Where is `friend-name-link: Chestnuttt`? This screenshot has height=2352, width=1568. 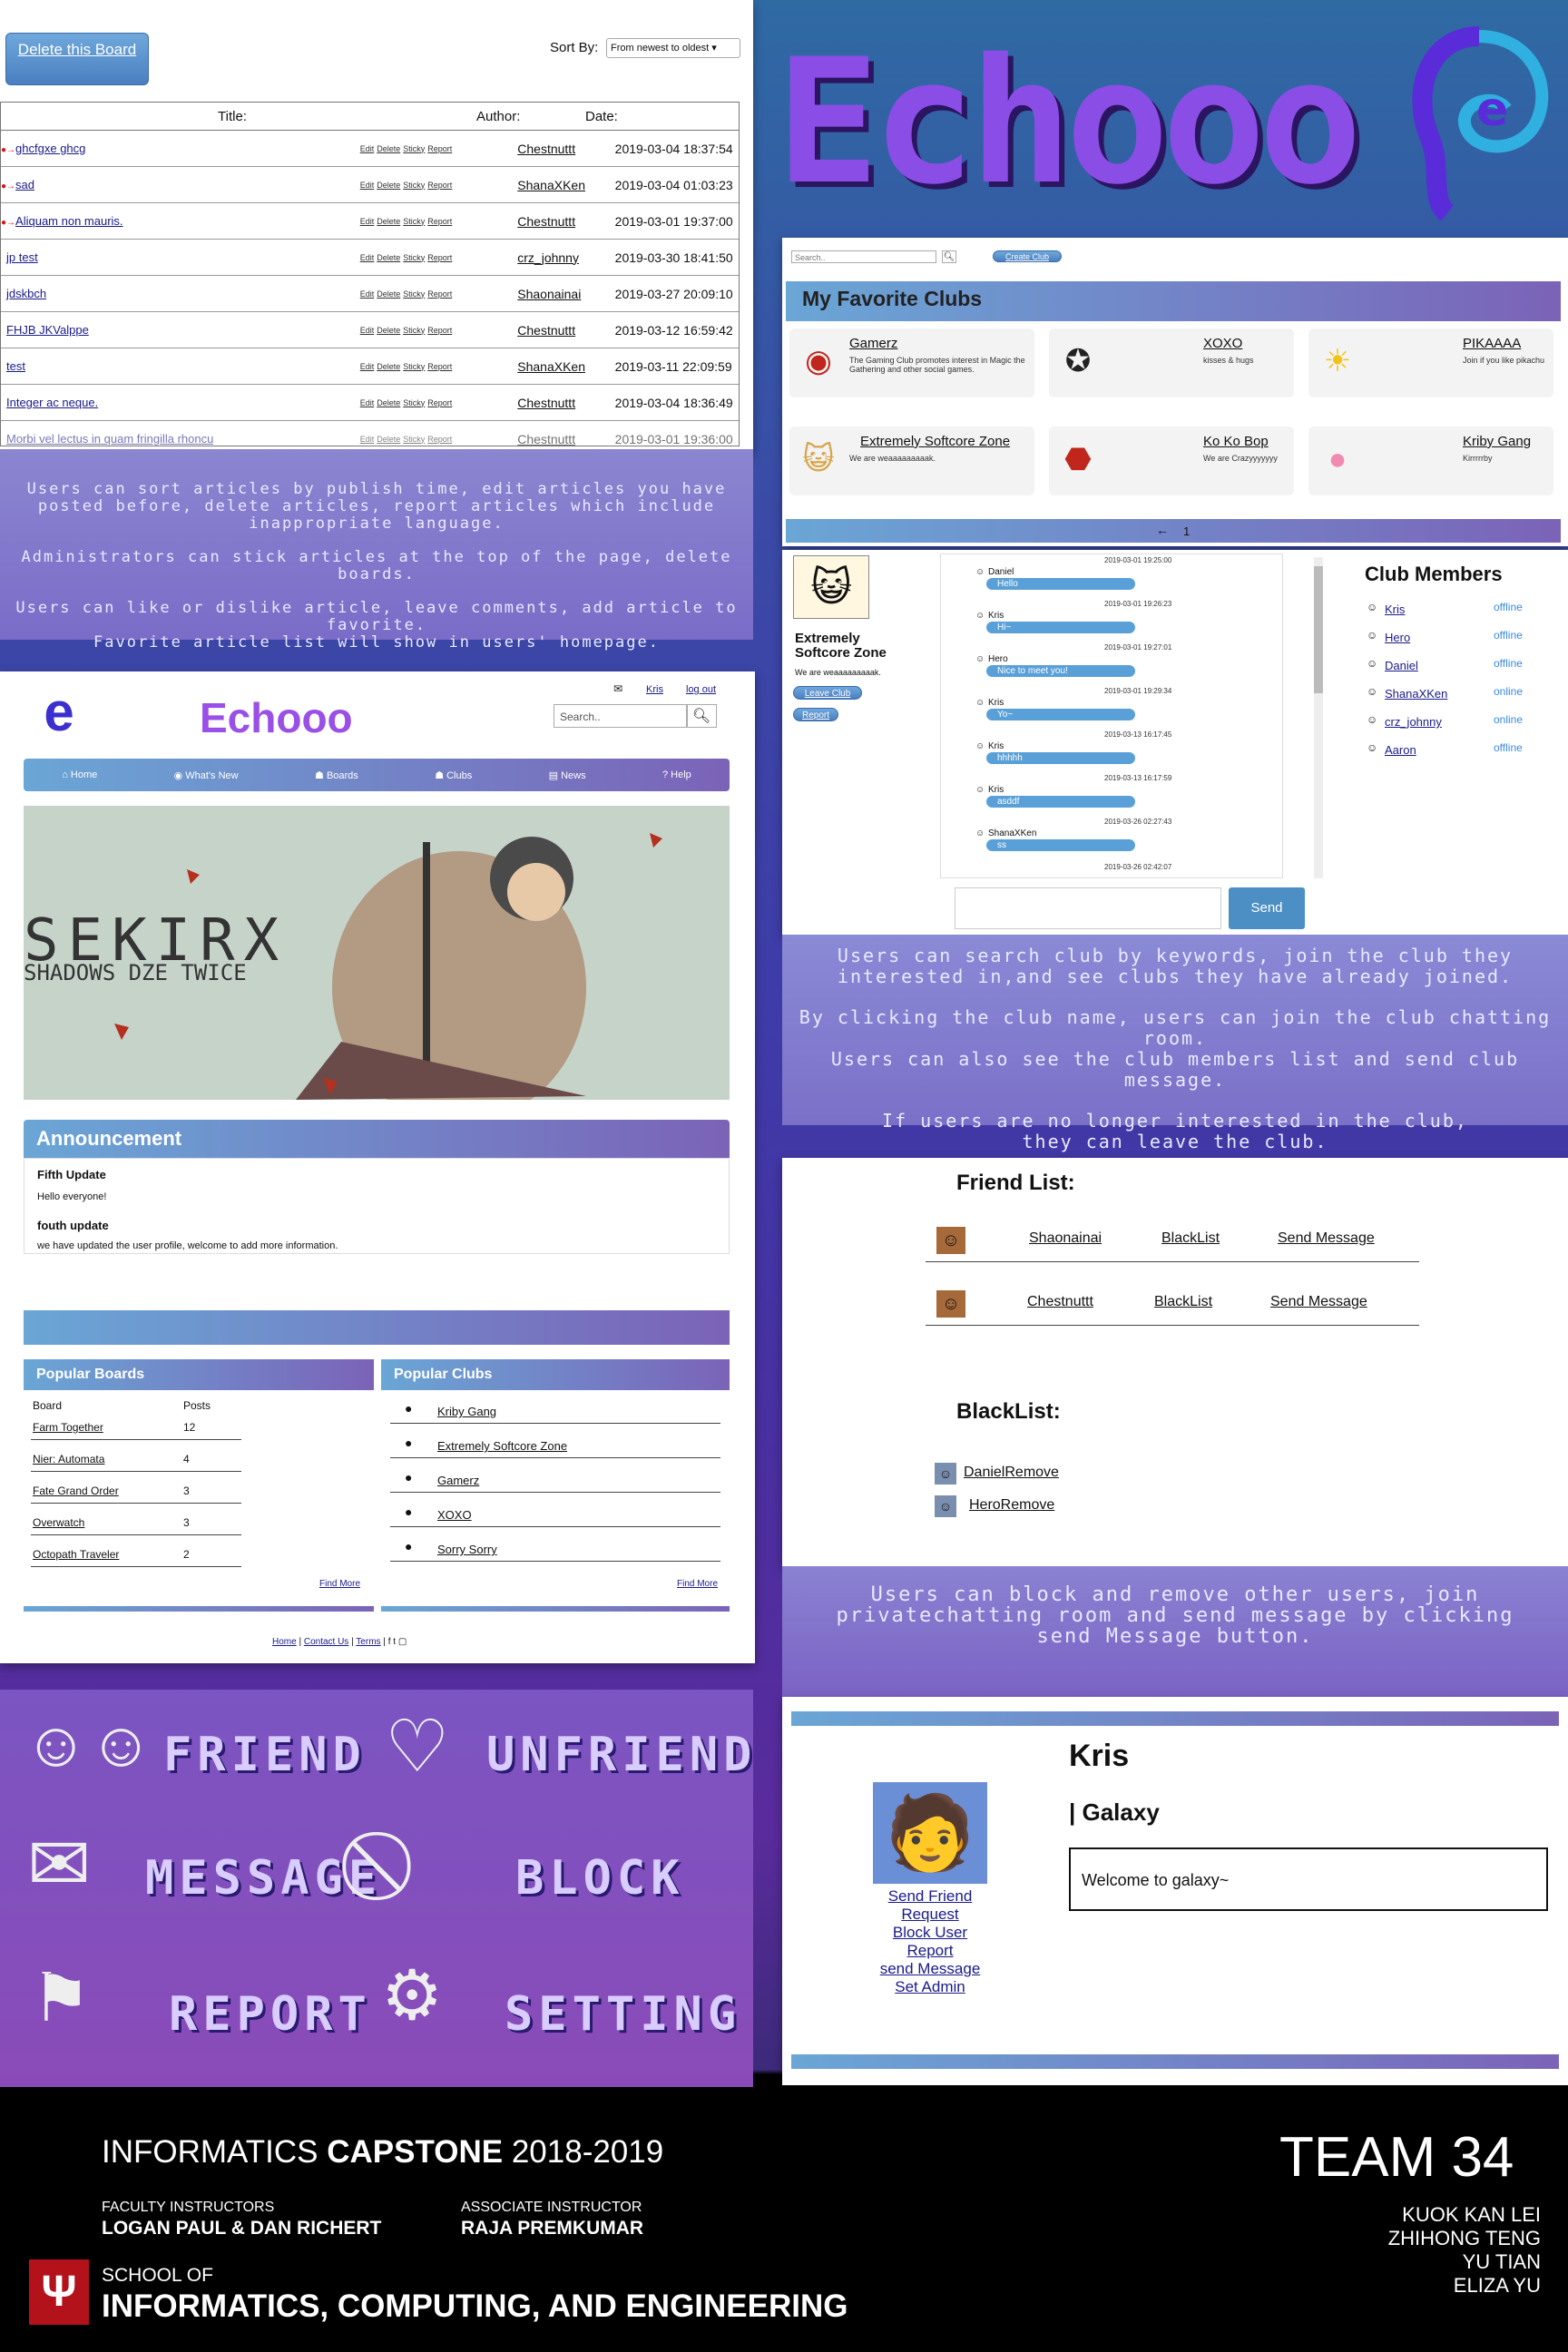 friend-name-link: Chestnuttt is located at coordinates (1060, 1302).